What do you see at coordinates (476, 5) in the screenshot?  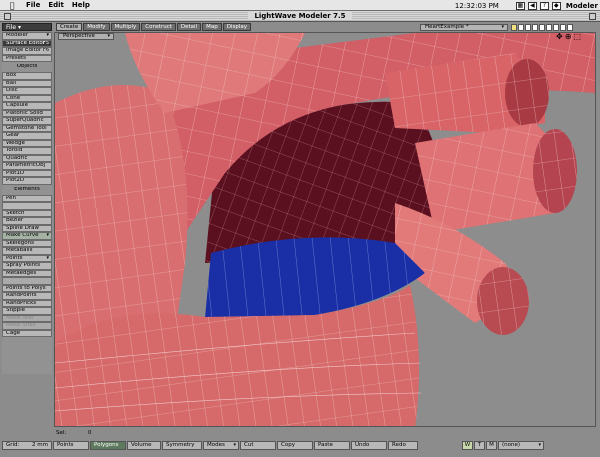 I see `menubar-clock: 12:32:03 PM` at bounding box center [476, 5].